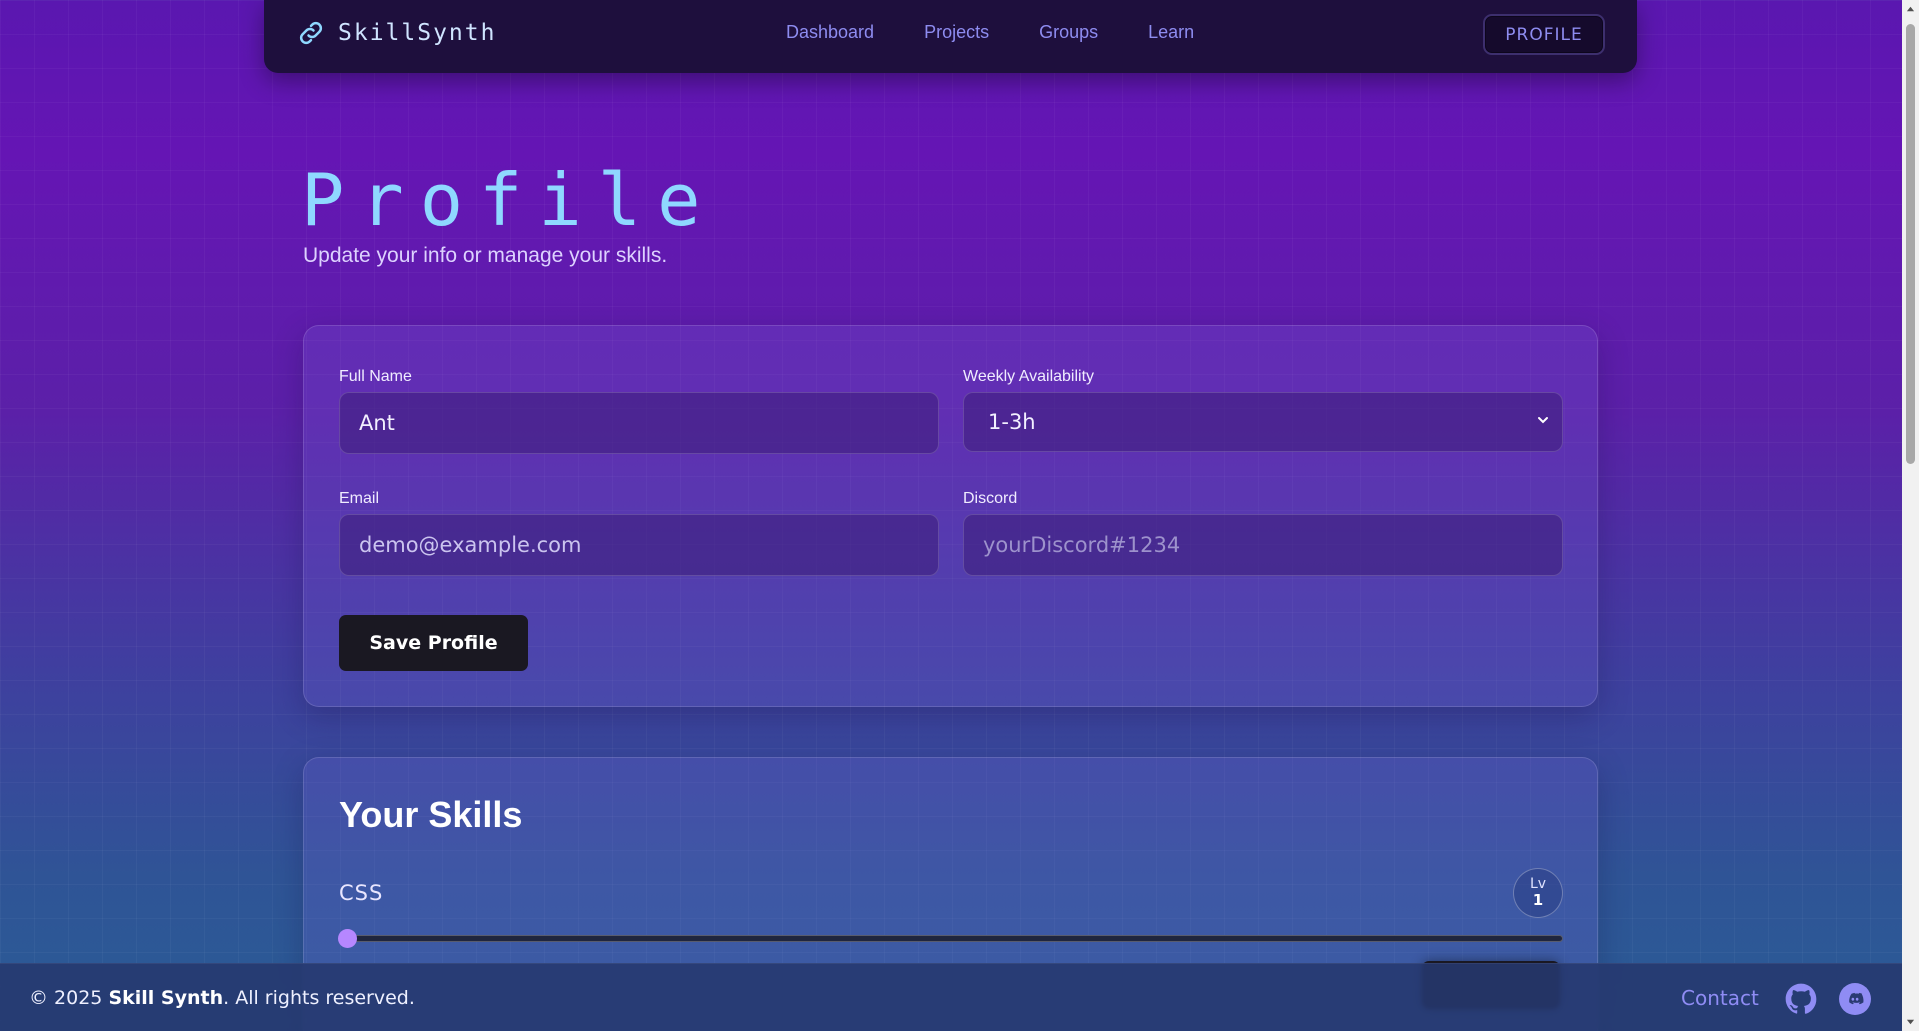 Image resolution: width=1919 pixels, height=1031 pixels. What do you see at coordinates (311, 33) in the screenshot?
I see `link-icon` at bounding box center [311, 33].